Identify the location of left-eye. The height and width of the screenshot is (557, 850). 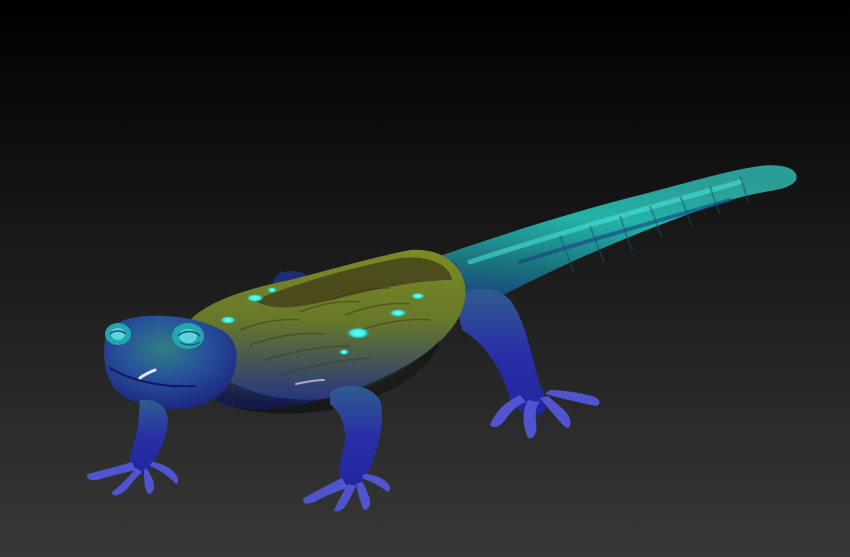
(118, 334).